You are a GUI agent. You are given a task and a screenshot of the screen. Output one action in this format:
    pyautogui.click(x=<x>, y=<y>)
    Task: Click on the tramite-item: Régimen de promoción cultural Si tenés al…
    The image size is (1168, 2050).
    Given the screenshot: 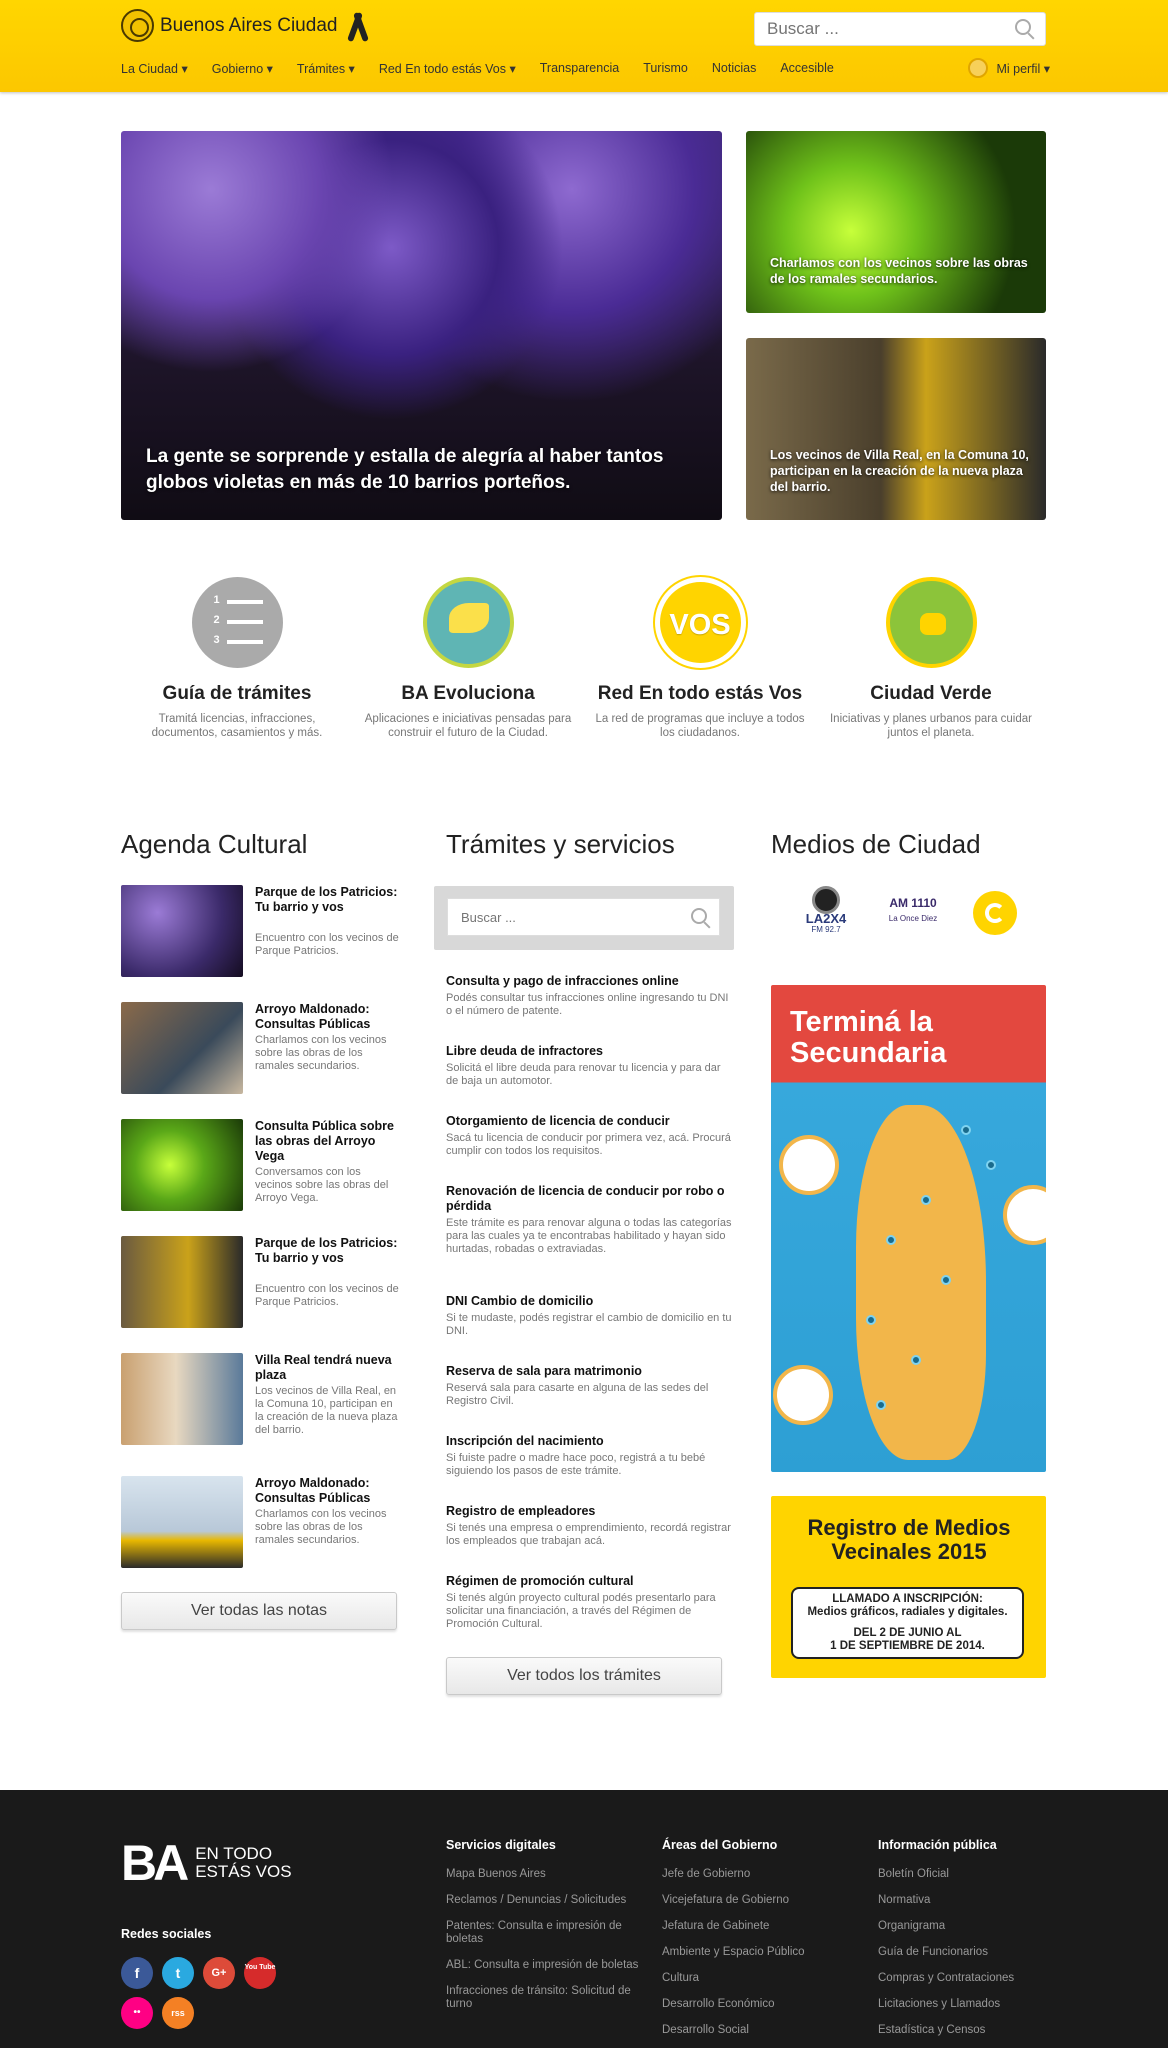 What is the action you would take?
    pyautogui.click(x=589, y=1602)
    